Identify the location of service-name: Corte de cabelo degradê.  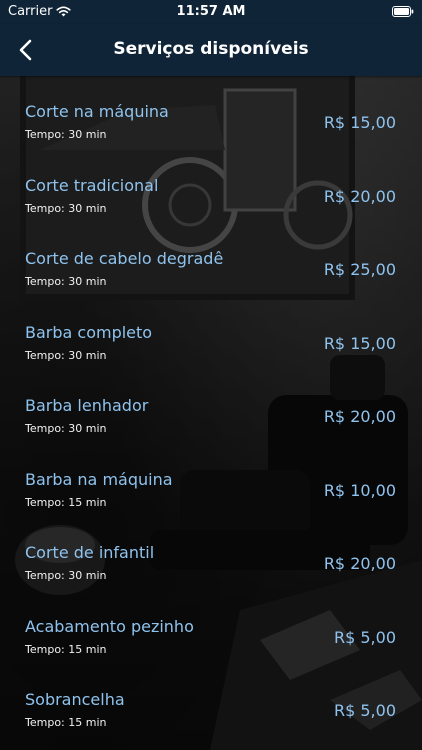
(124, 258).